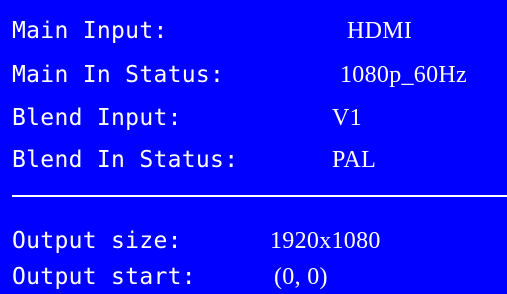 This screenshot has width=507, height=294. What do you see at coordinates (380, 31) in the screenshot?
I see `main-input-value: HDMI` at bounding box center [380, 31].